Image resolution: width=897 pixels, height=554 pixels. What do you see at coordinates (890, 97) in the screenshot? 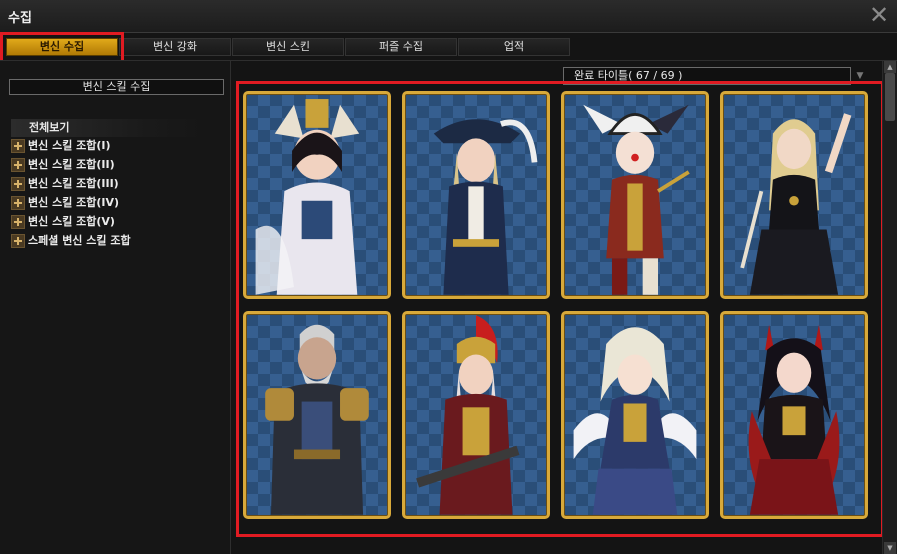
I see `scroll-thumb` at bounding box center [890, 97].